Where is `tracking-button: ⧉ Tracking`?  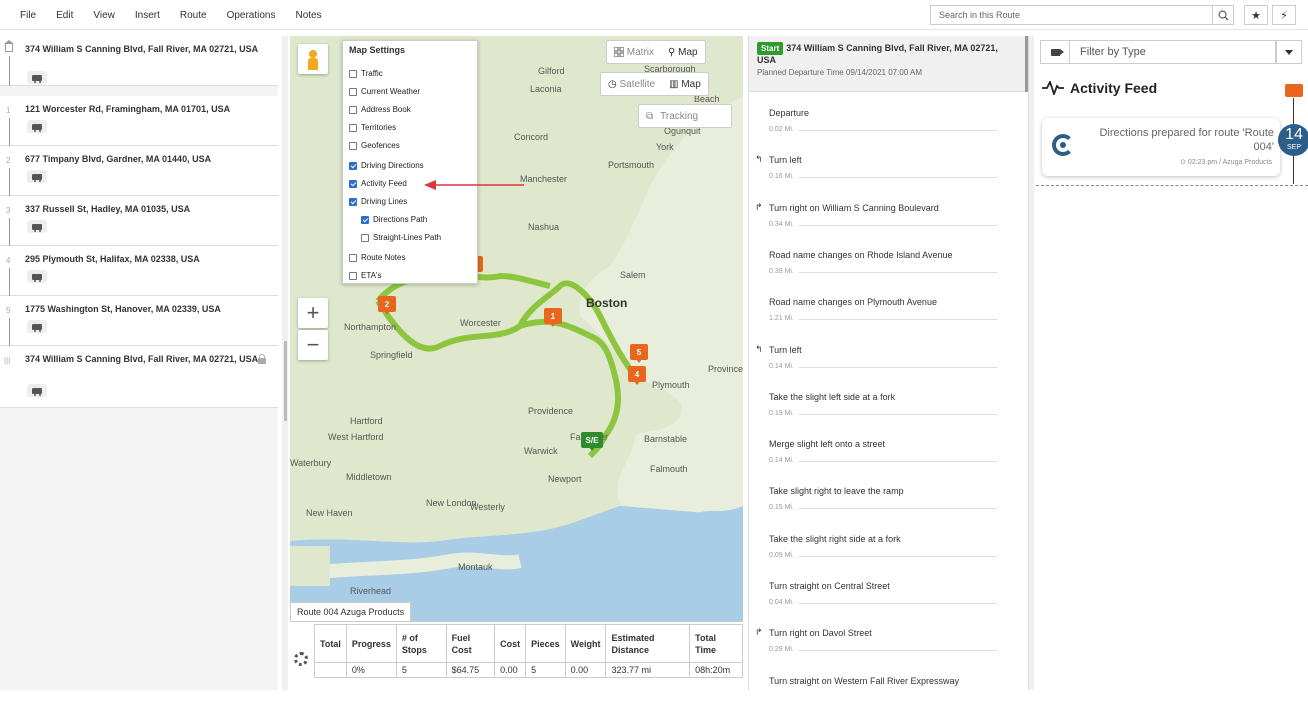
tracking-button: ⧉ Tracking is located at coordinates (685, 116).